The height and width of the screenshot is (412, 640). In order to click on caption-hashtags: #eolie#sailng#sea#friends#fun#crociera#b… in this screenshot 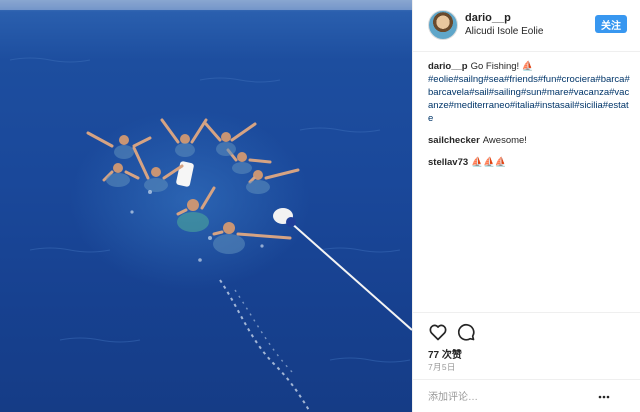, I will do `click(529, 99)`.